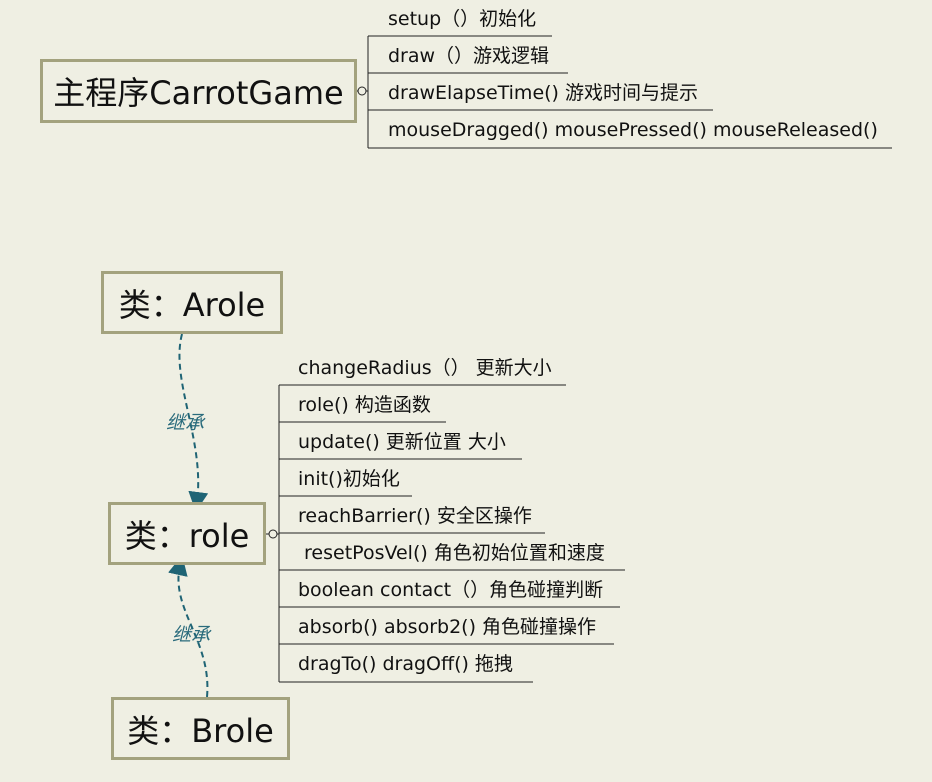  Describe the element at coordinates (405, 664) in the screenshot. I see `role-method-drag: dragTo() dragOff() 拖拽` at that location.